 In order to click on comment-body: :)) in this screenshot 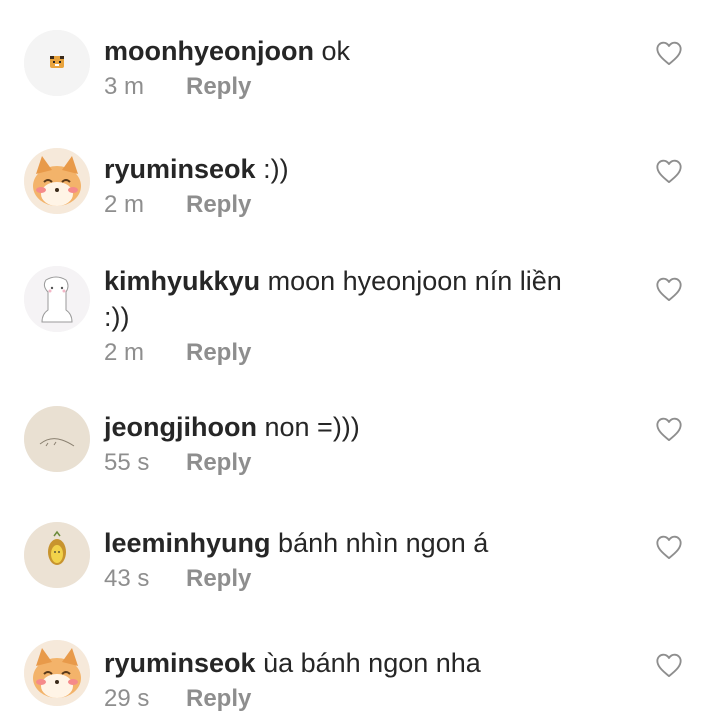, I will do `click(276, 169)`.